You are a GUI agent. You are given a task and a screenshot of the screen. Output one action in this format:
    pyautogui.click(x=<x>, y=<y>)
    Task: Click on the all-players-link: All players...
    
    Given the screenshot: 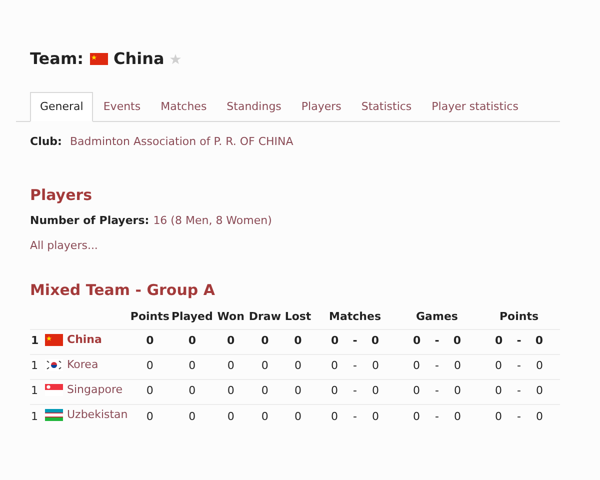 What is the action you would take?
    pyautogui.click(x=64, y=245)
    